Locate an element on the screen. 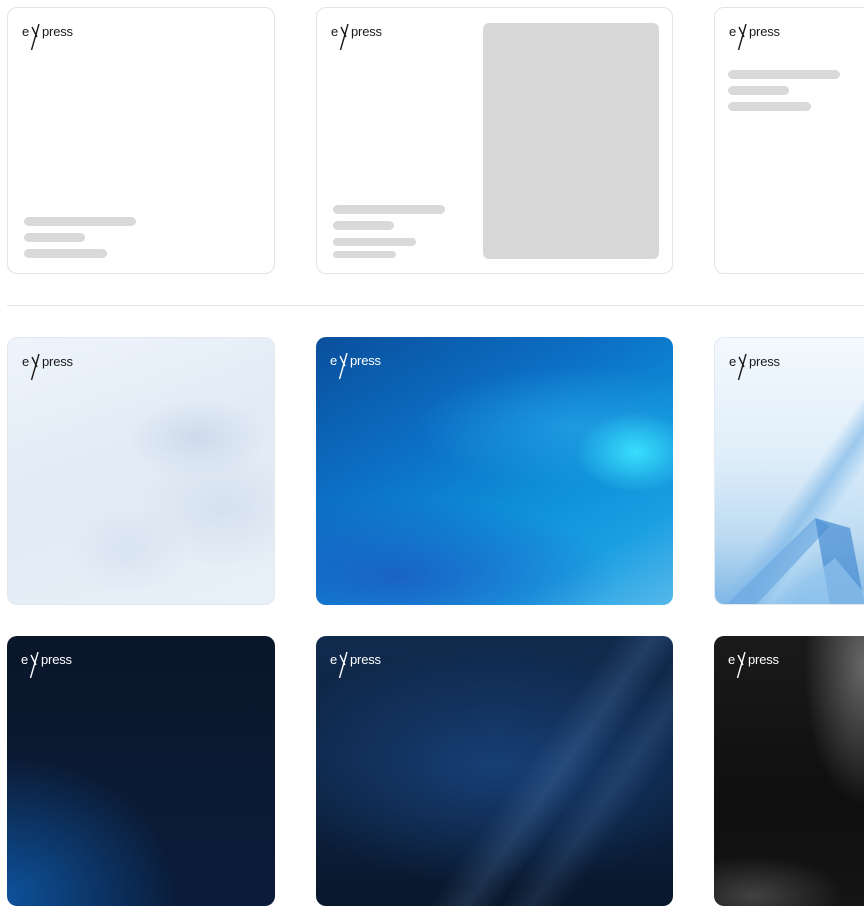 The image size is (864, 906). background-card-black: e press is located at coordinates (789, 771).